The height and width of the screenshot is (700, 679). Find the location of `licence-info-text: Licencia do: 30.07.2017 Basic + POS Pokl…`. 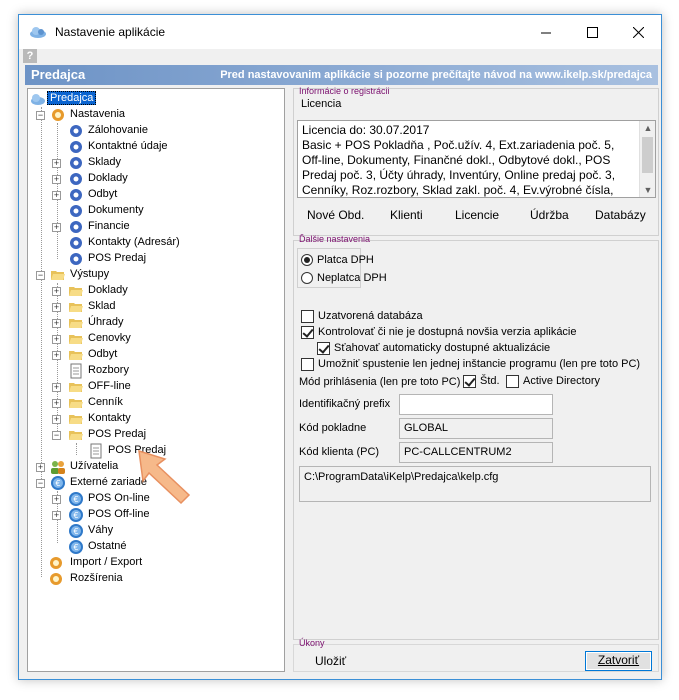

licence-info-text: Licencia do: 30.07.2017 Basic + POS Pokl… is located at coordinates (476, 159).